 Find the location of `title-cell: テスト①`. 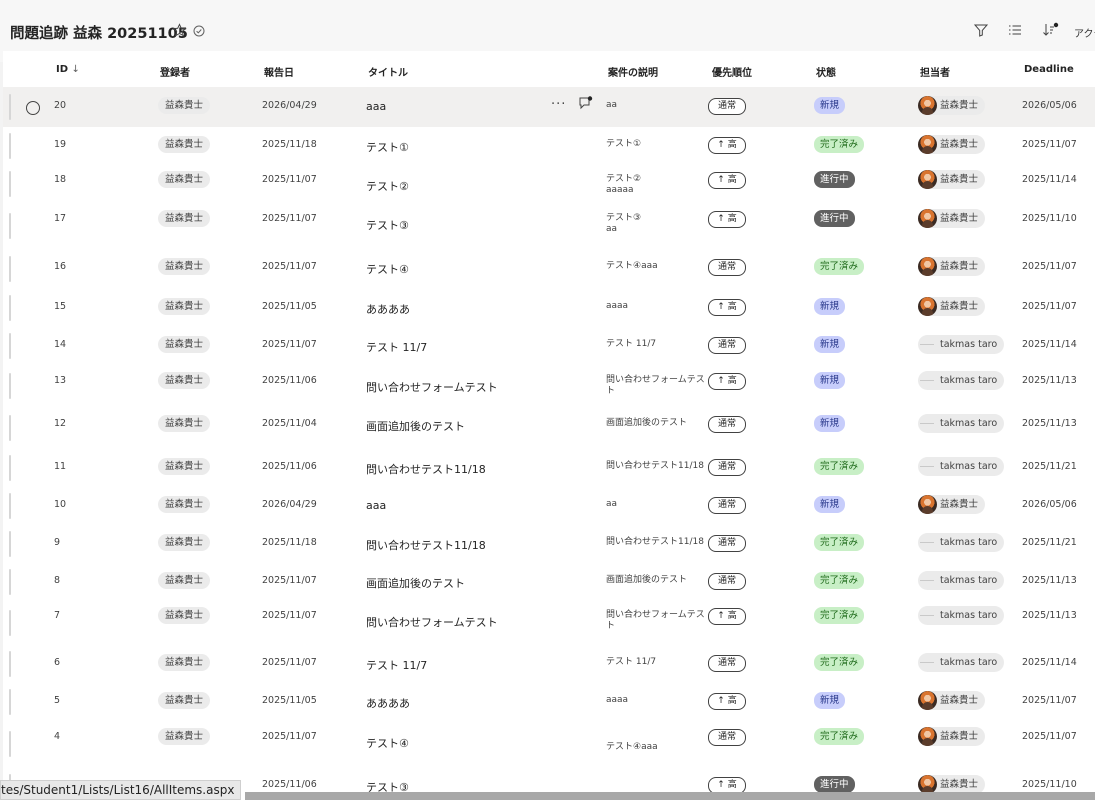

title-cell: テスト① is located at coordinates (387, 147).